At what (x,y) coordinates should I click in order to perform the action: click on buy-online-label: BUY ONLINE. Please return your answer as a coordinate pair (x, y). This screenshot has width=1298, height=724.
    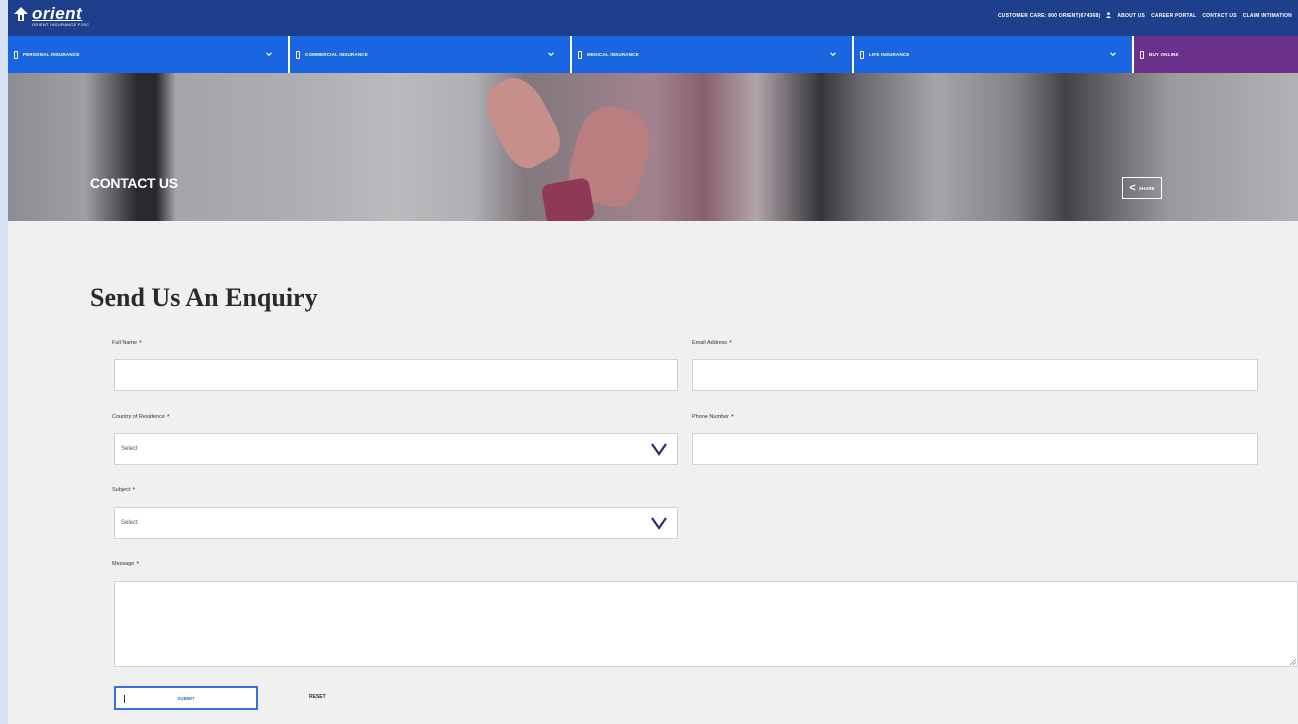
    Looking at the image, I should click on (1164, 54).